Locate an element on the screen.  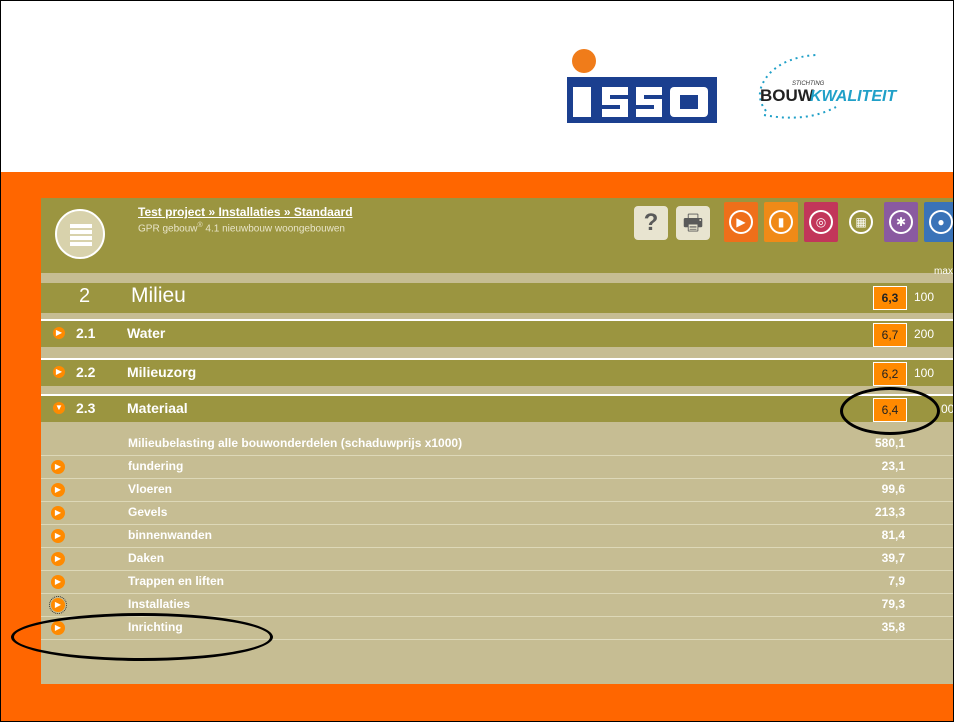
collapse-arrow-icon: ▼ is located at coordinates (59, 408).